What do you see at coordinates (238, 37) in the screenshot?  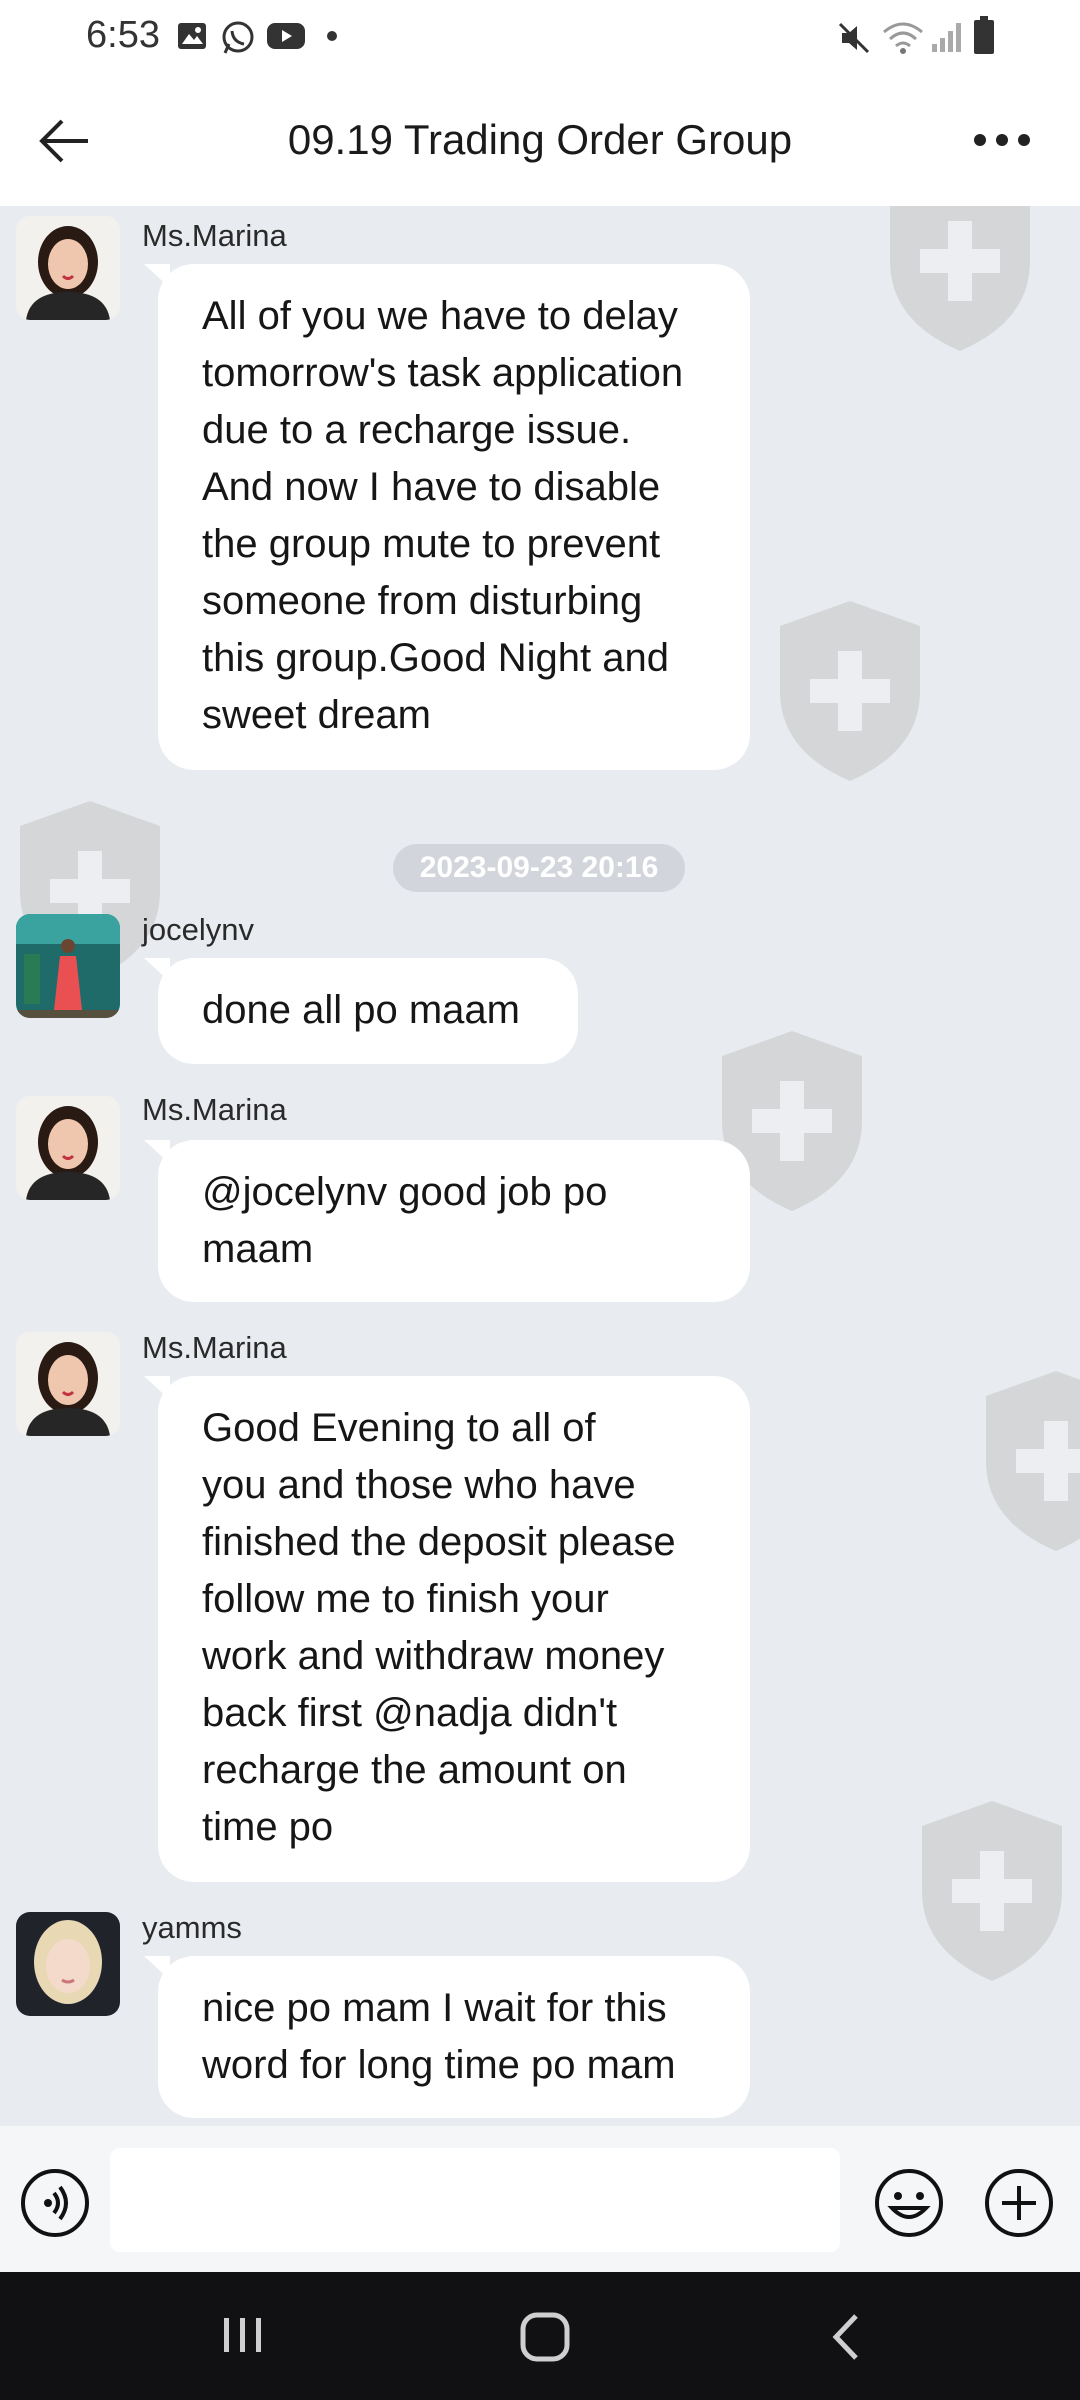 I see `whatsapp-icon` at bounding box center [238, 37].